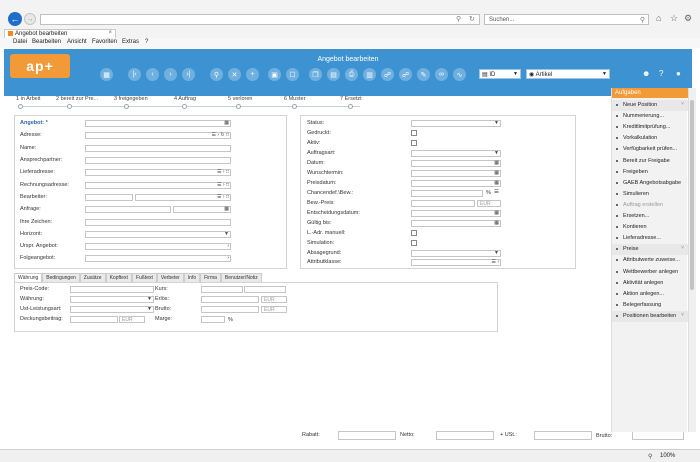 Image resolution: width=700 pixels, height=462 pixels. What do you see at coordinates (674, 18) in the screenshot?
I see `favorites-star-icon: ☆` at bounding box center [674, 18].